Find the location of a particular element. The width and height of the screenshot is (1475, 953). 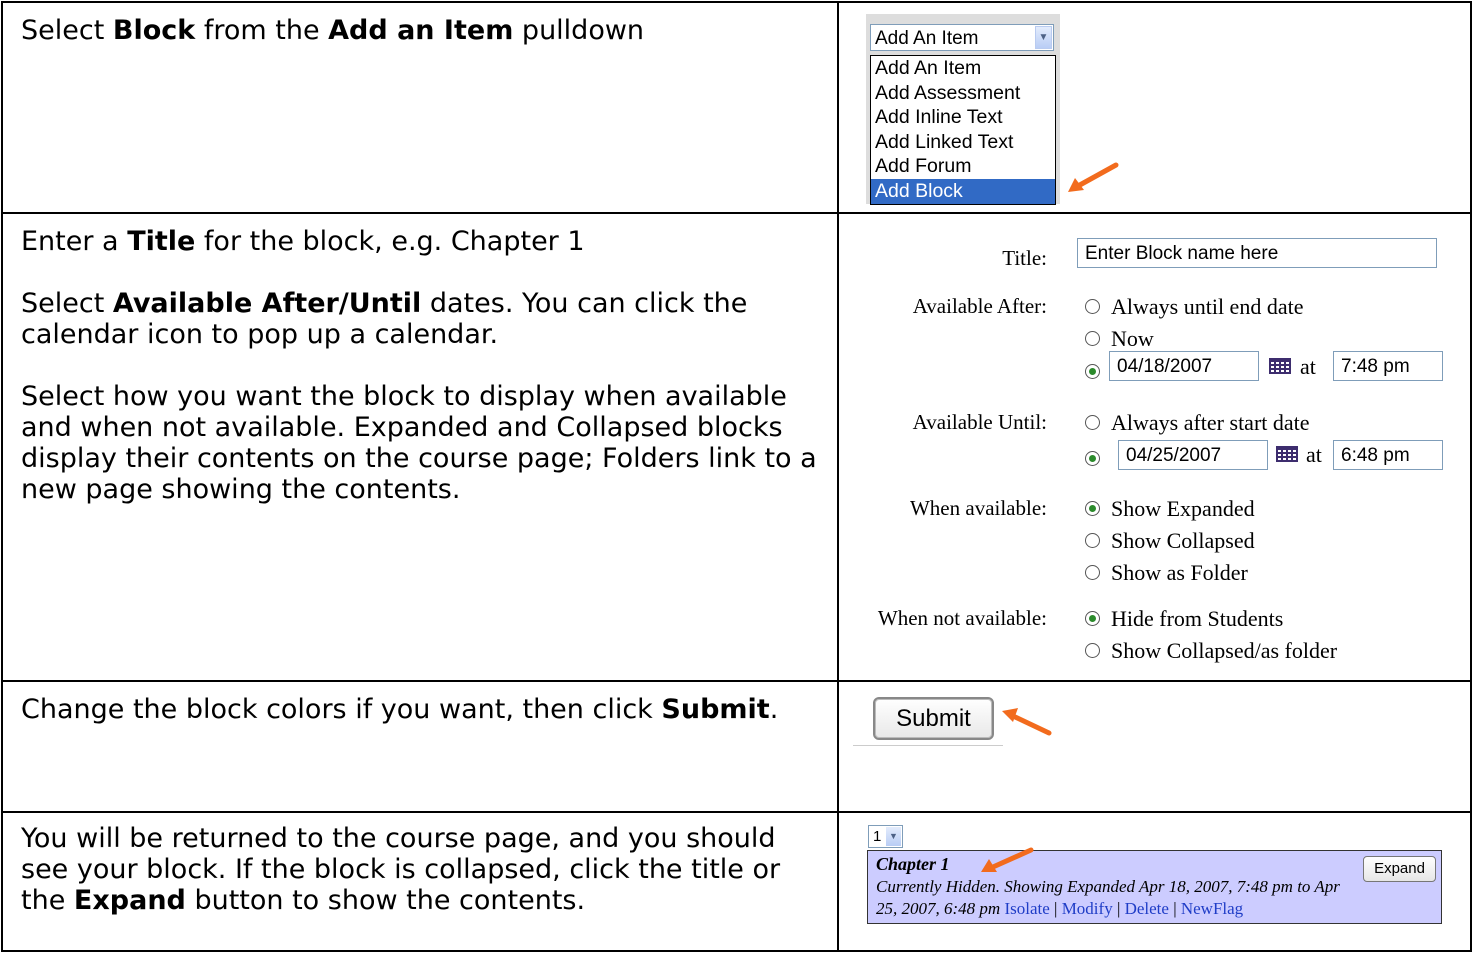

bold-term: Add an Item is located at coordinates (421, 30).